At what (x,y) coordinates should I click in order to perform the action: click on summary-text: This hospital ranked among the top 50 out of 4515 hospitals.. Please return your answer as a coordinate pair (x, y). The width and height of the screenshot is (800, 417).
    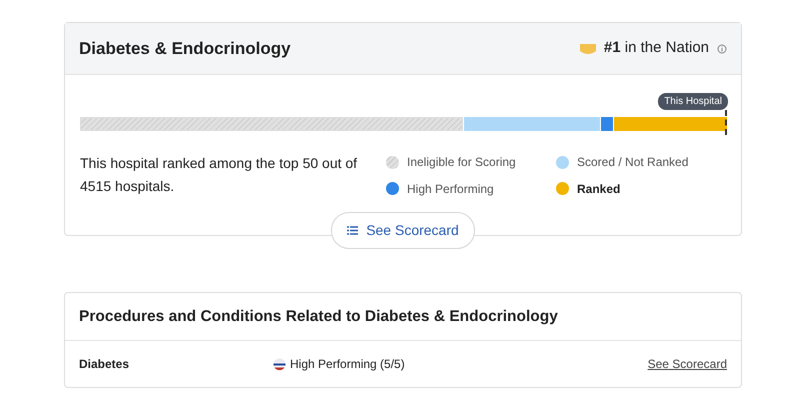
    Looking at the image, I should click on (219, 175).